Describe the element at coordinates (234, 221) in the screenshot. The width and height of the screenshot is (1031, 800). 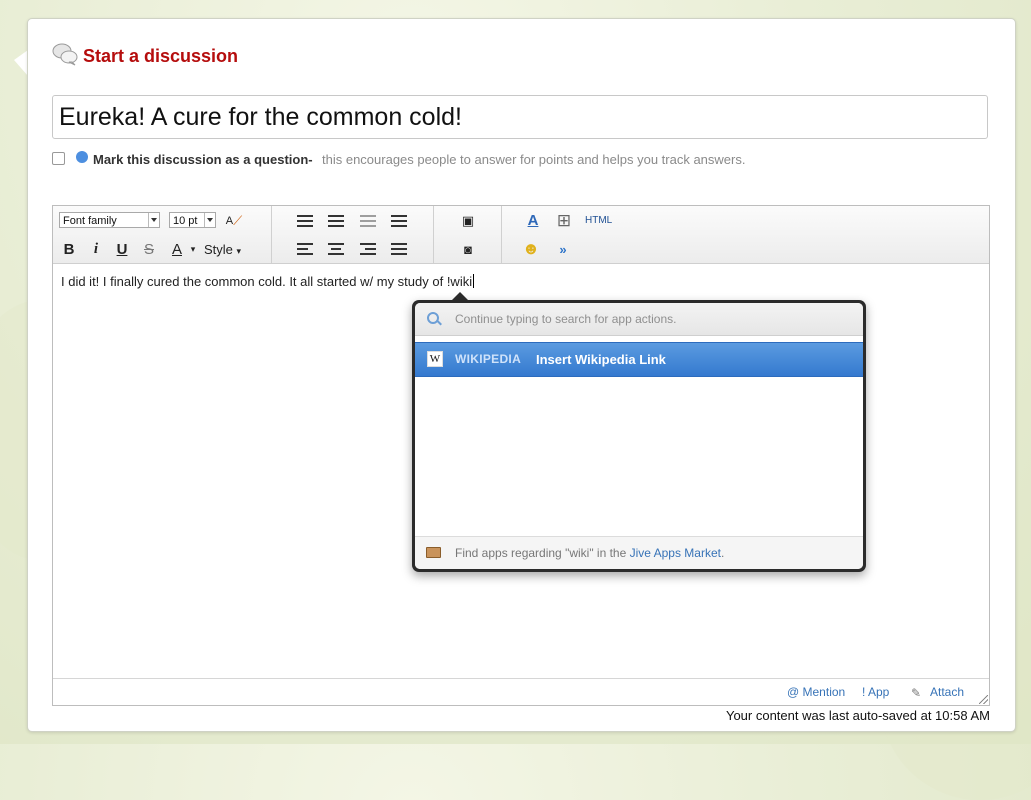
I see `clear-format-icon: A ⟋` at that location.